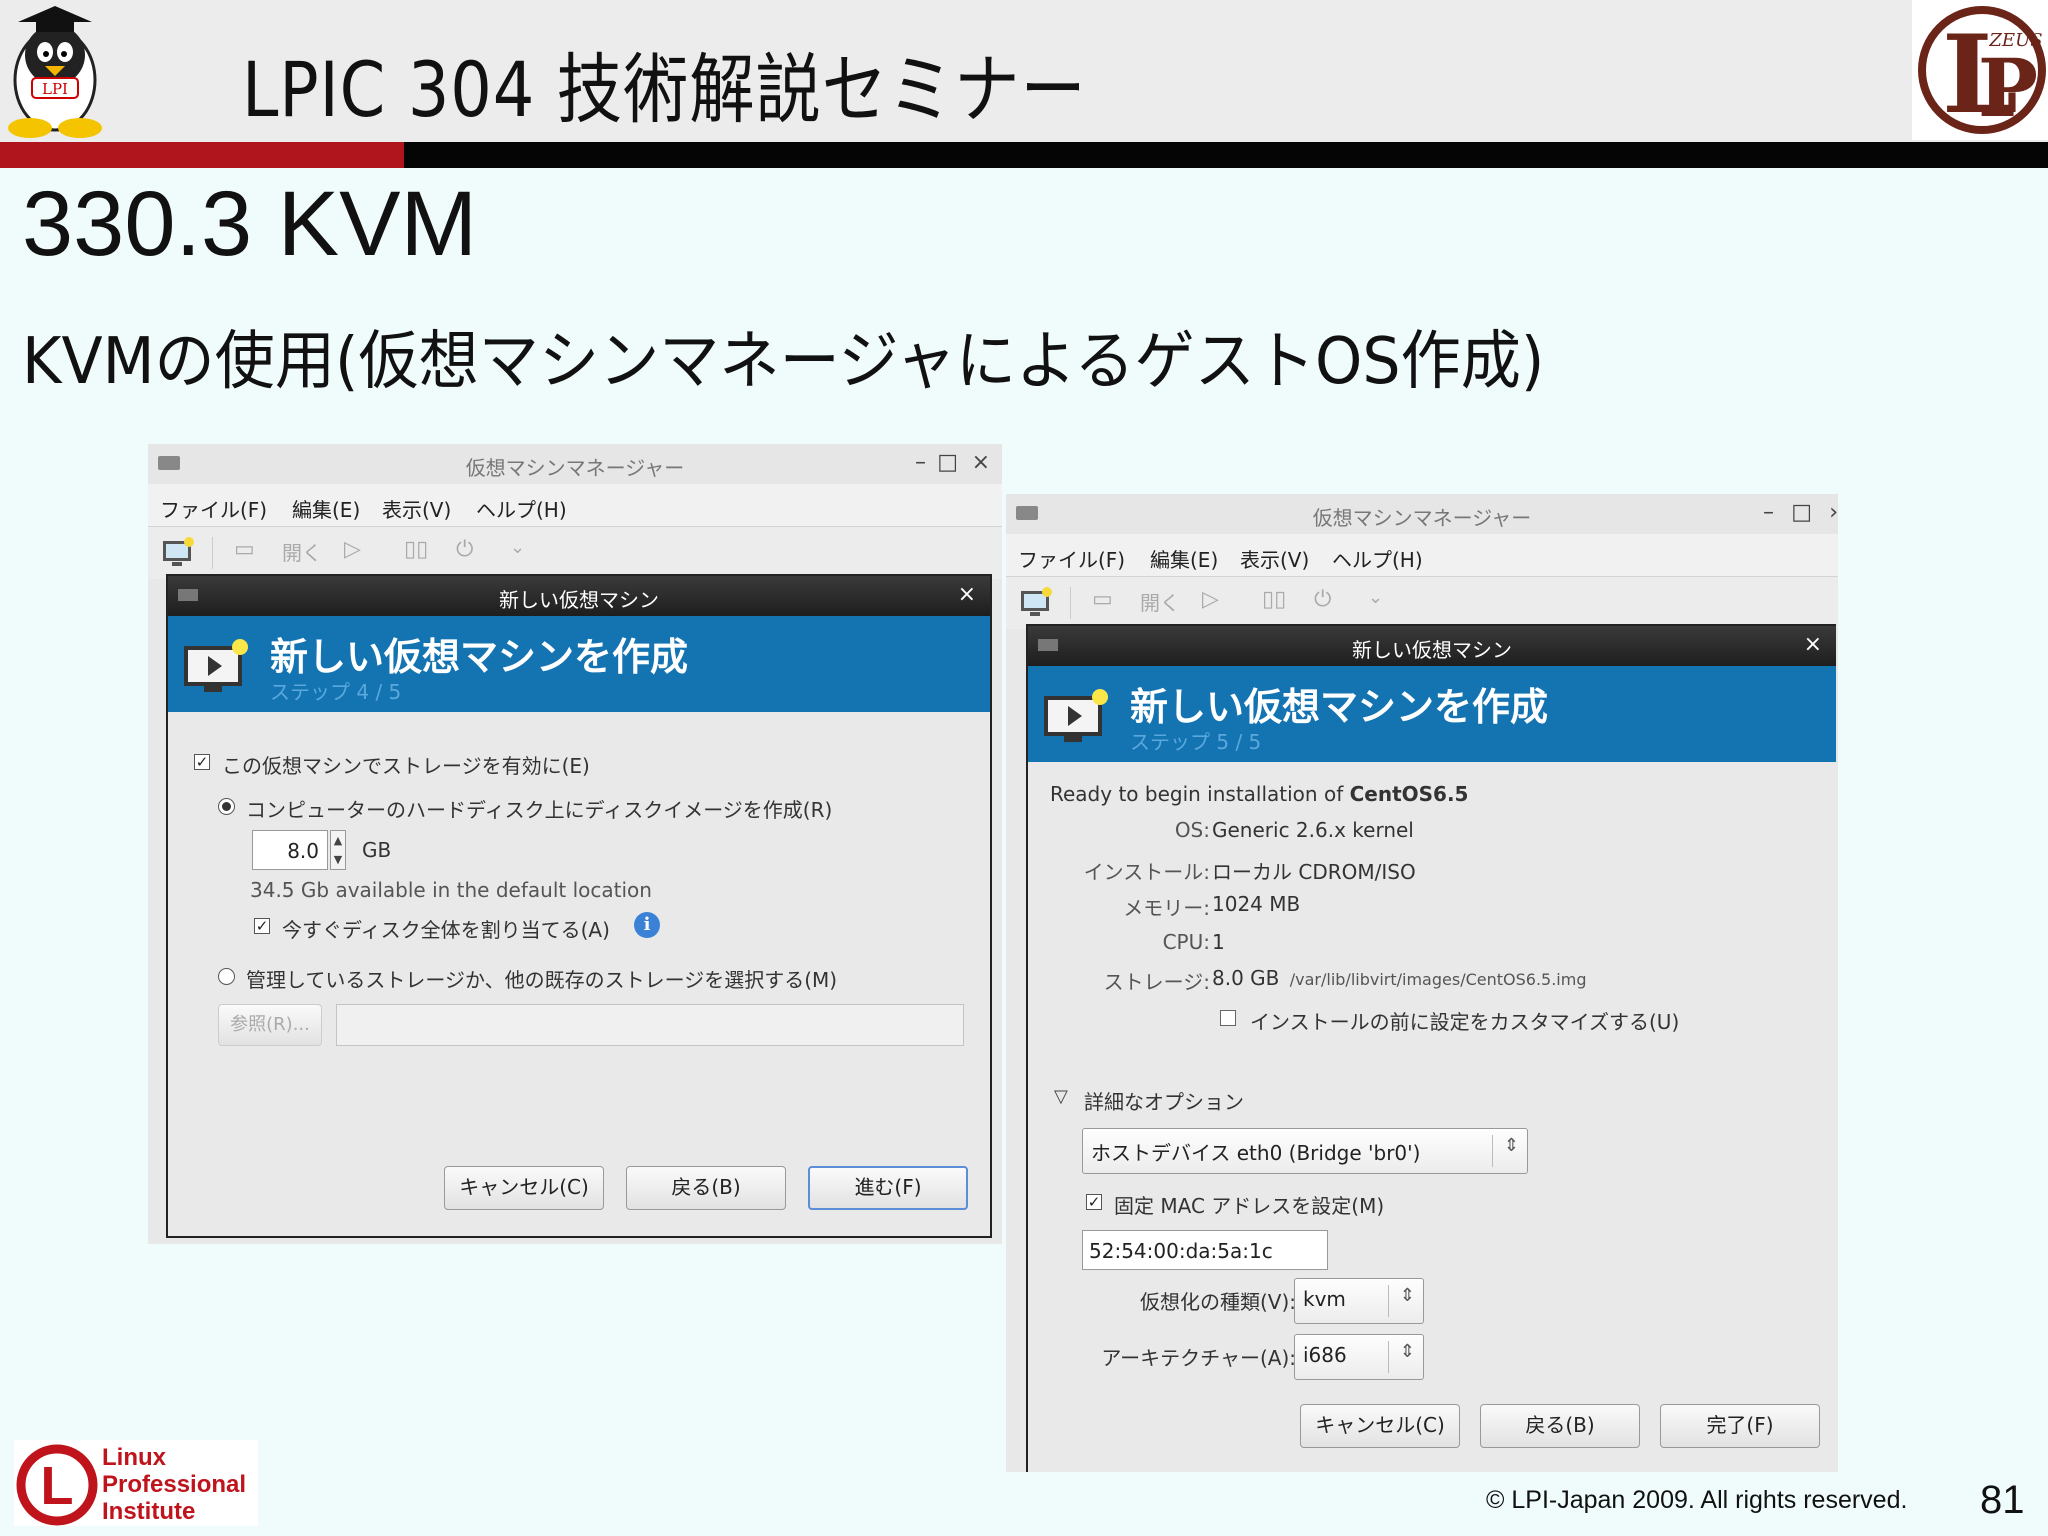 This screenshot has height=1536, width=2048. I want to click on storage-path: /var/lib/libvirt/images/CentOS6.5.img, so click(1438, 979).